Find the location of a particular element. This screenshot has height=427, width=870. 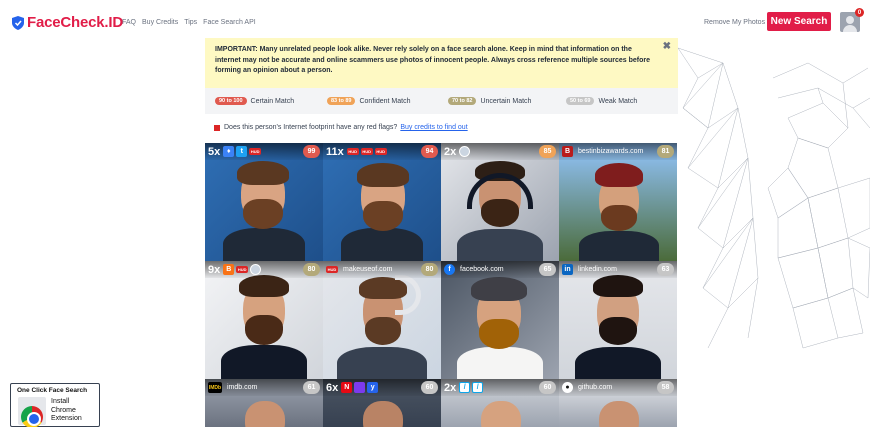

legend-uncertain: 70 to 82 Uncertain Match is located at coordinates (489, 101).